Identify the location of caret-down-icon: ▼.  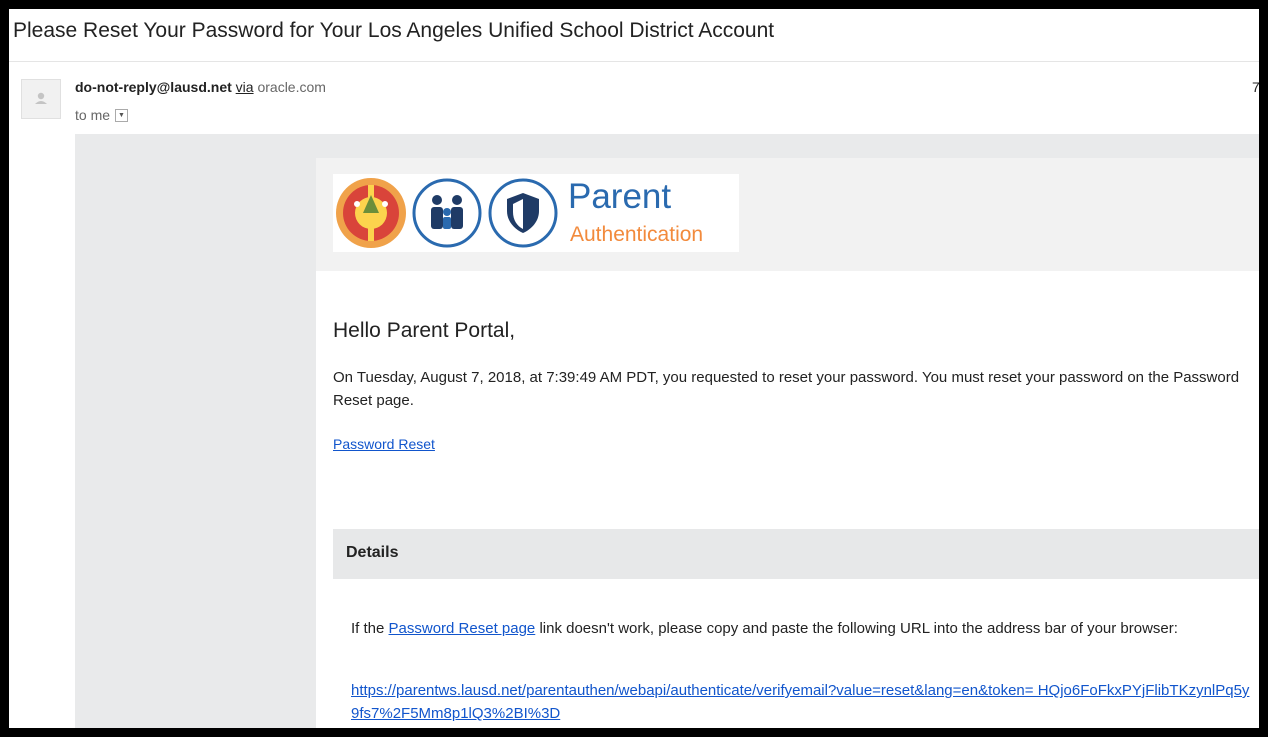
(121, 115).